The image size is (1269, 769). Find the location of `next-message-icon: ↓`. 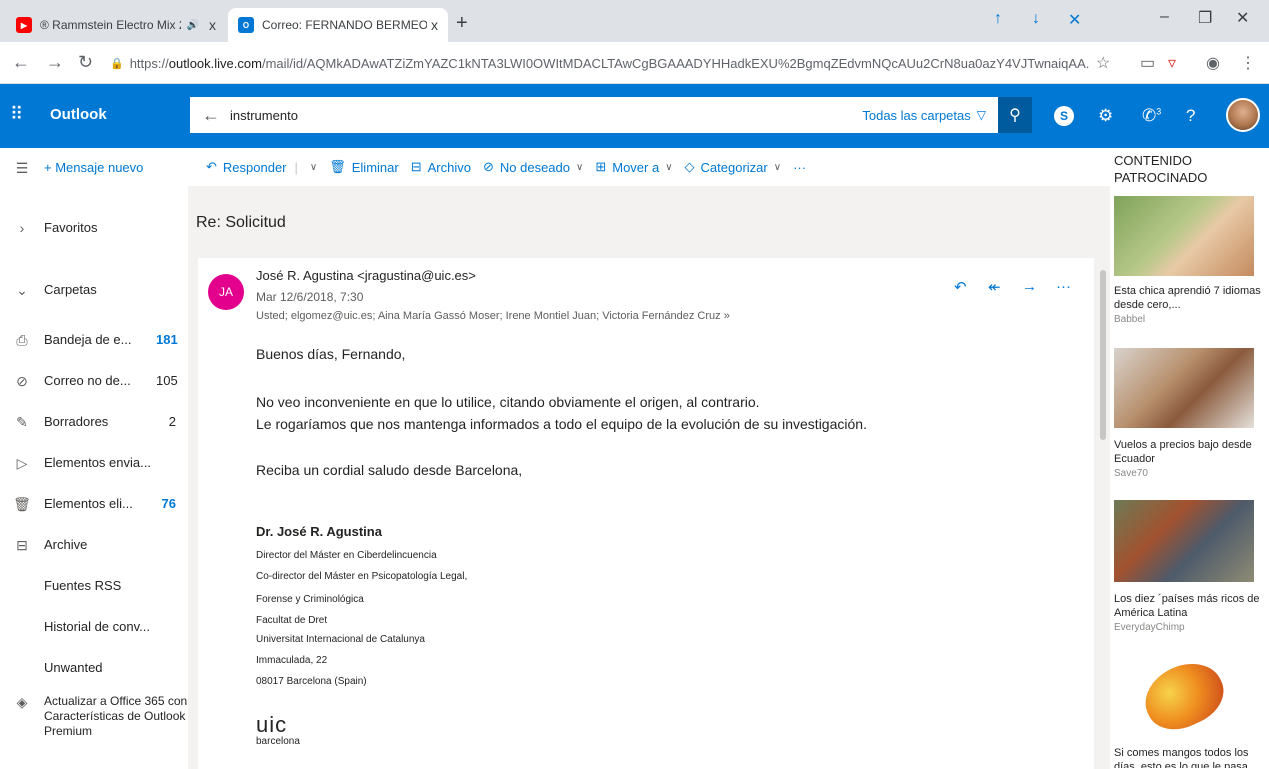

next-message-icon: ↓ is located at coordinates (1036, 19).